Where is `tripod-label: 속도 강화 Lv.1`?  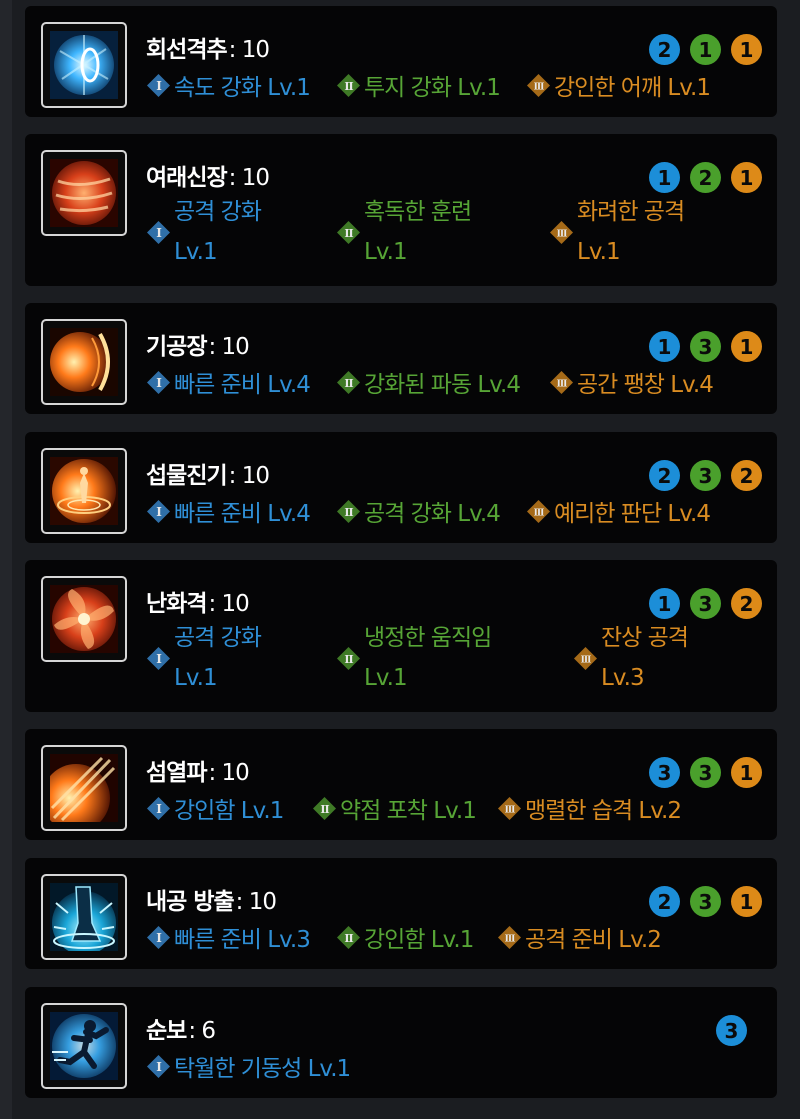 tripod-label: 속도 강화 Lv.1 is located at coordinates (242, 88).